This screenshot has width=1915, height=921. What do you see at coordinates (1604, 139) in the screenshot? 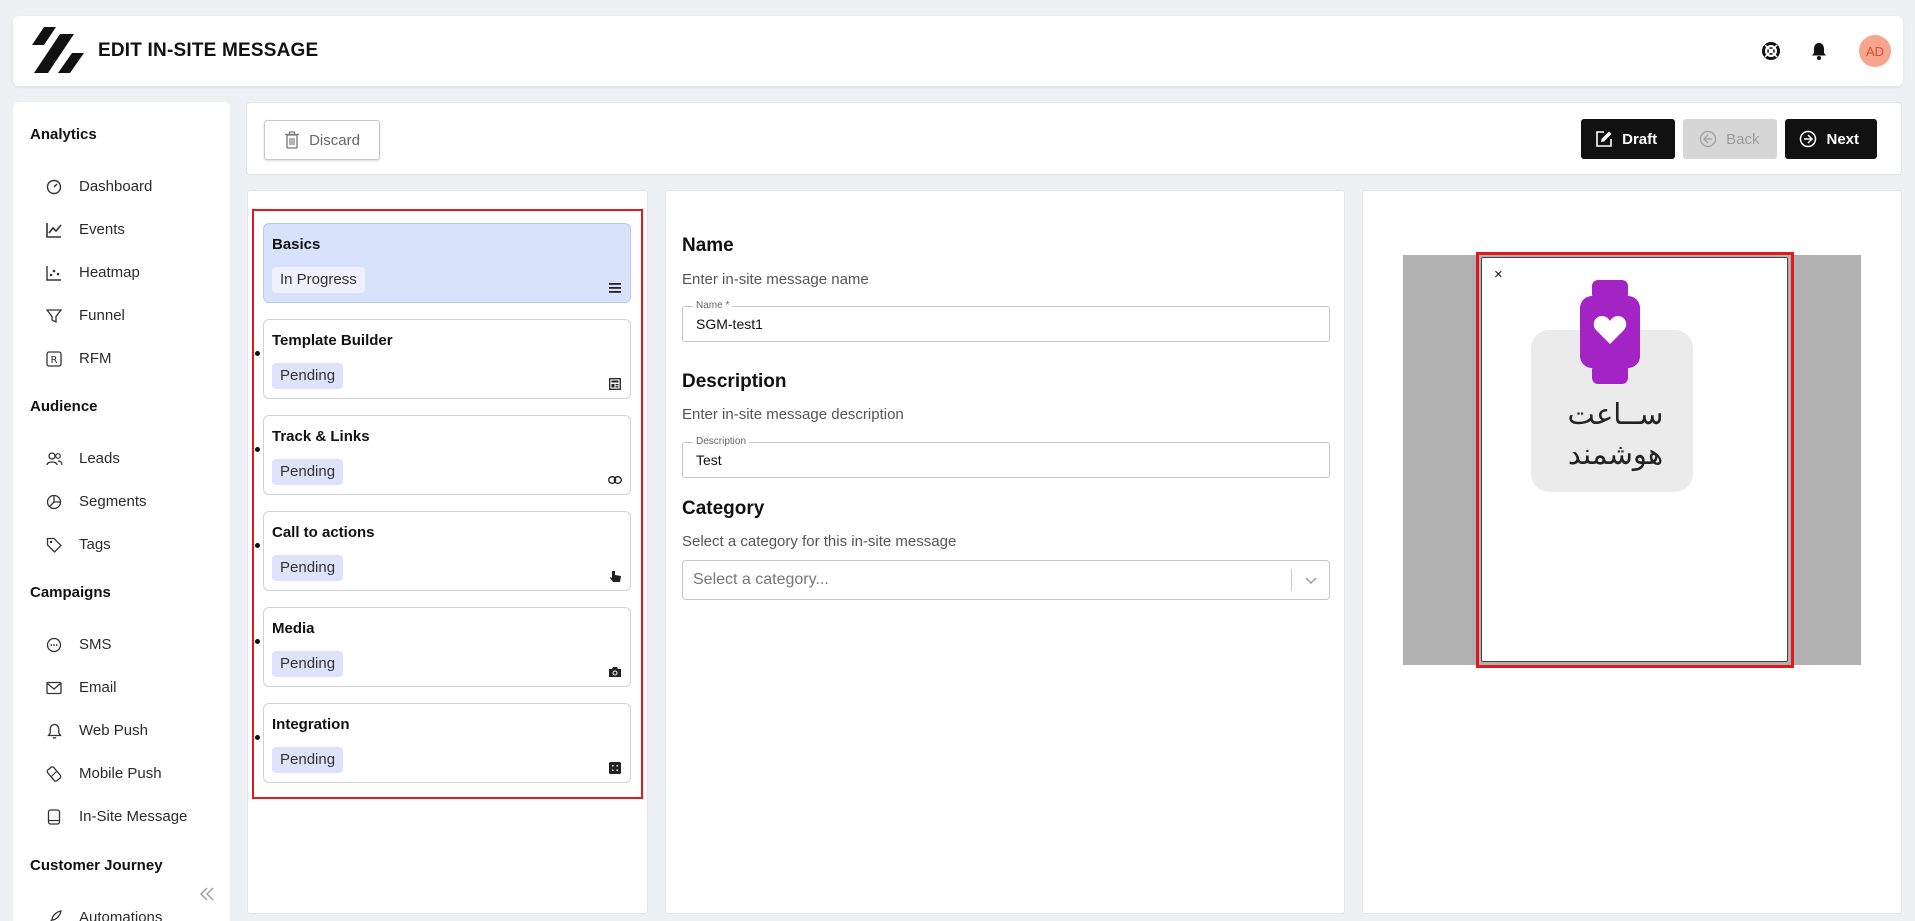
I see `edit-icon` at bounding box center [1604, 139].